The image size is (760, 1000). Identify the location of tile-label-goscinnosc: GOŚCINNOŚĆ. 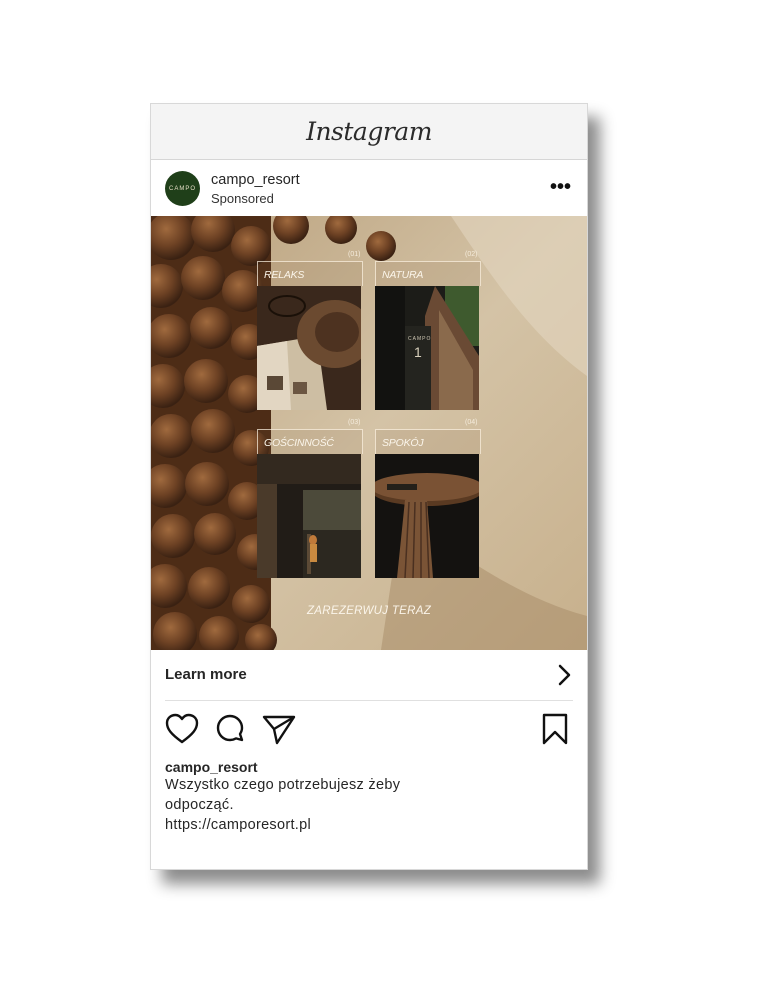
(299, 443).